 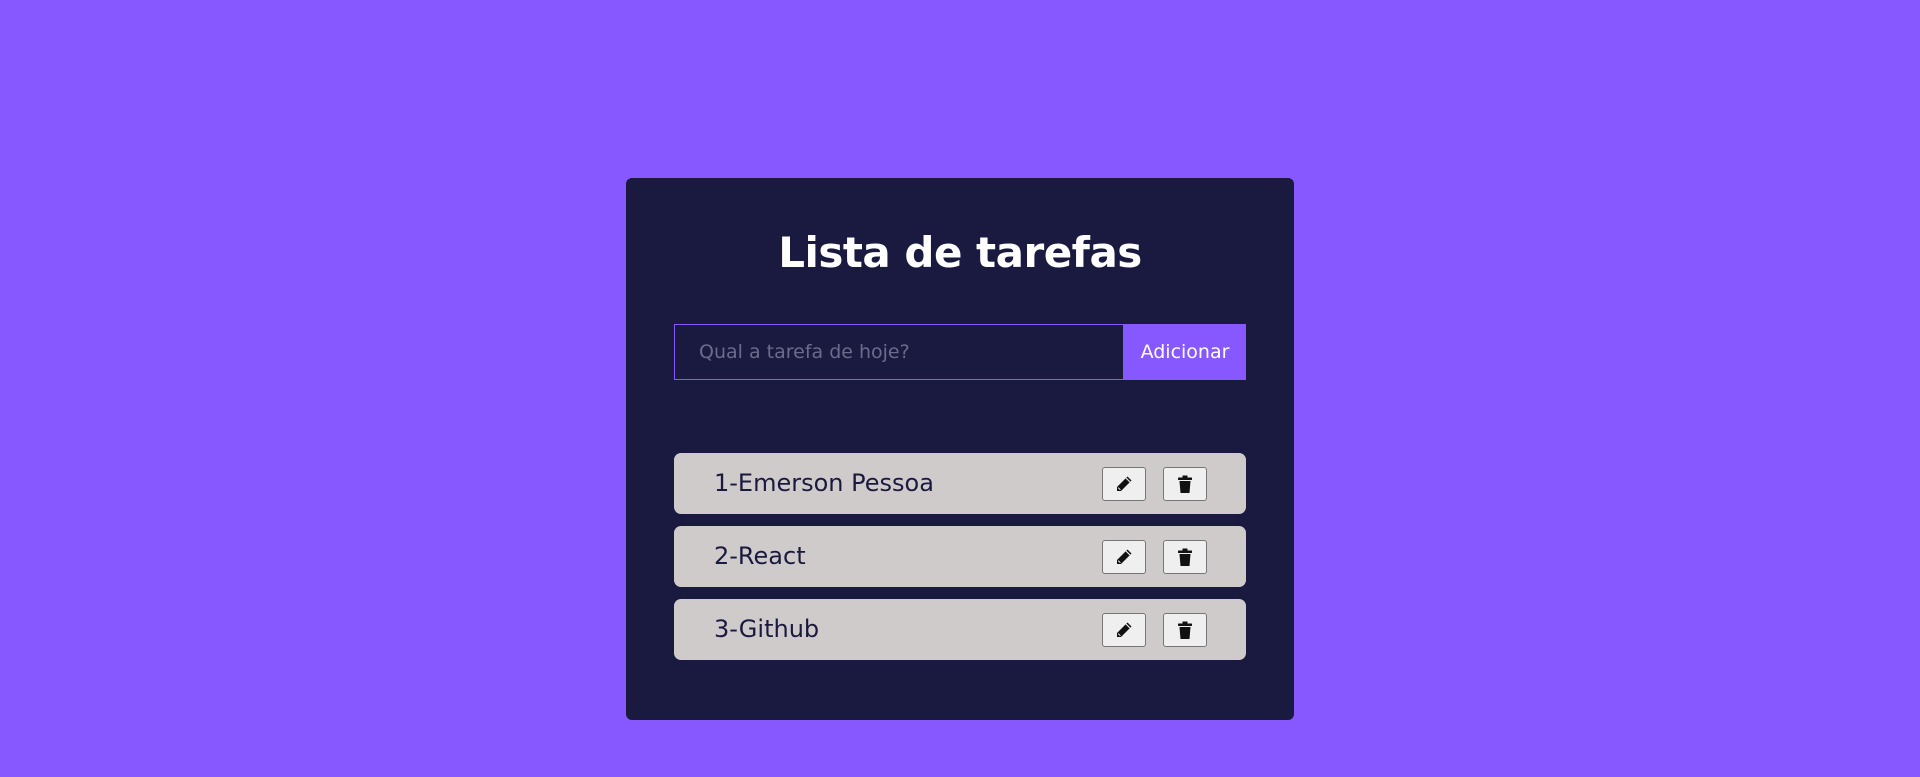 What do you see at coordinates (960, 629) in the screenshot?
I see `task-item: 3-Github` at bounding box center [960, 629].